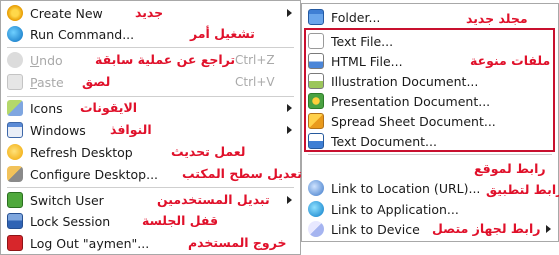  Describe the element at coordinates (58, 130) in the screenshot. I see `windows-label: Windows` at that location.